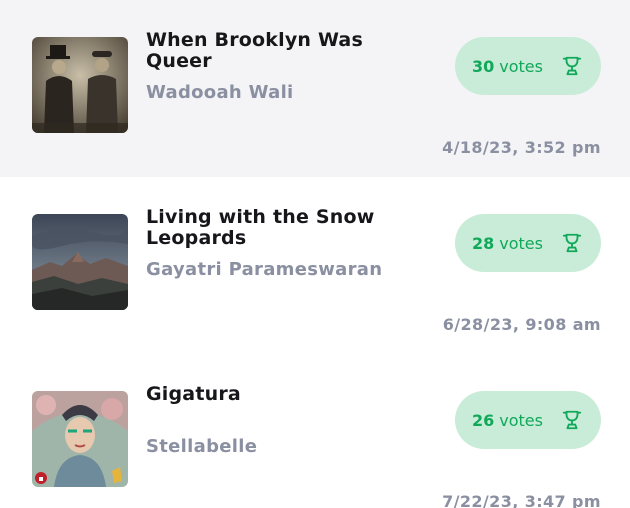 The width and height of the screenshot is (630, 508). What do you see at coordinates (291, 269) in the screenshot?
I see `entry-author: Gayatri Parameswaran` at bounding box center [291, 269].